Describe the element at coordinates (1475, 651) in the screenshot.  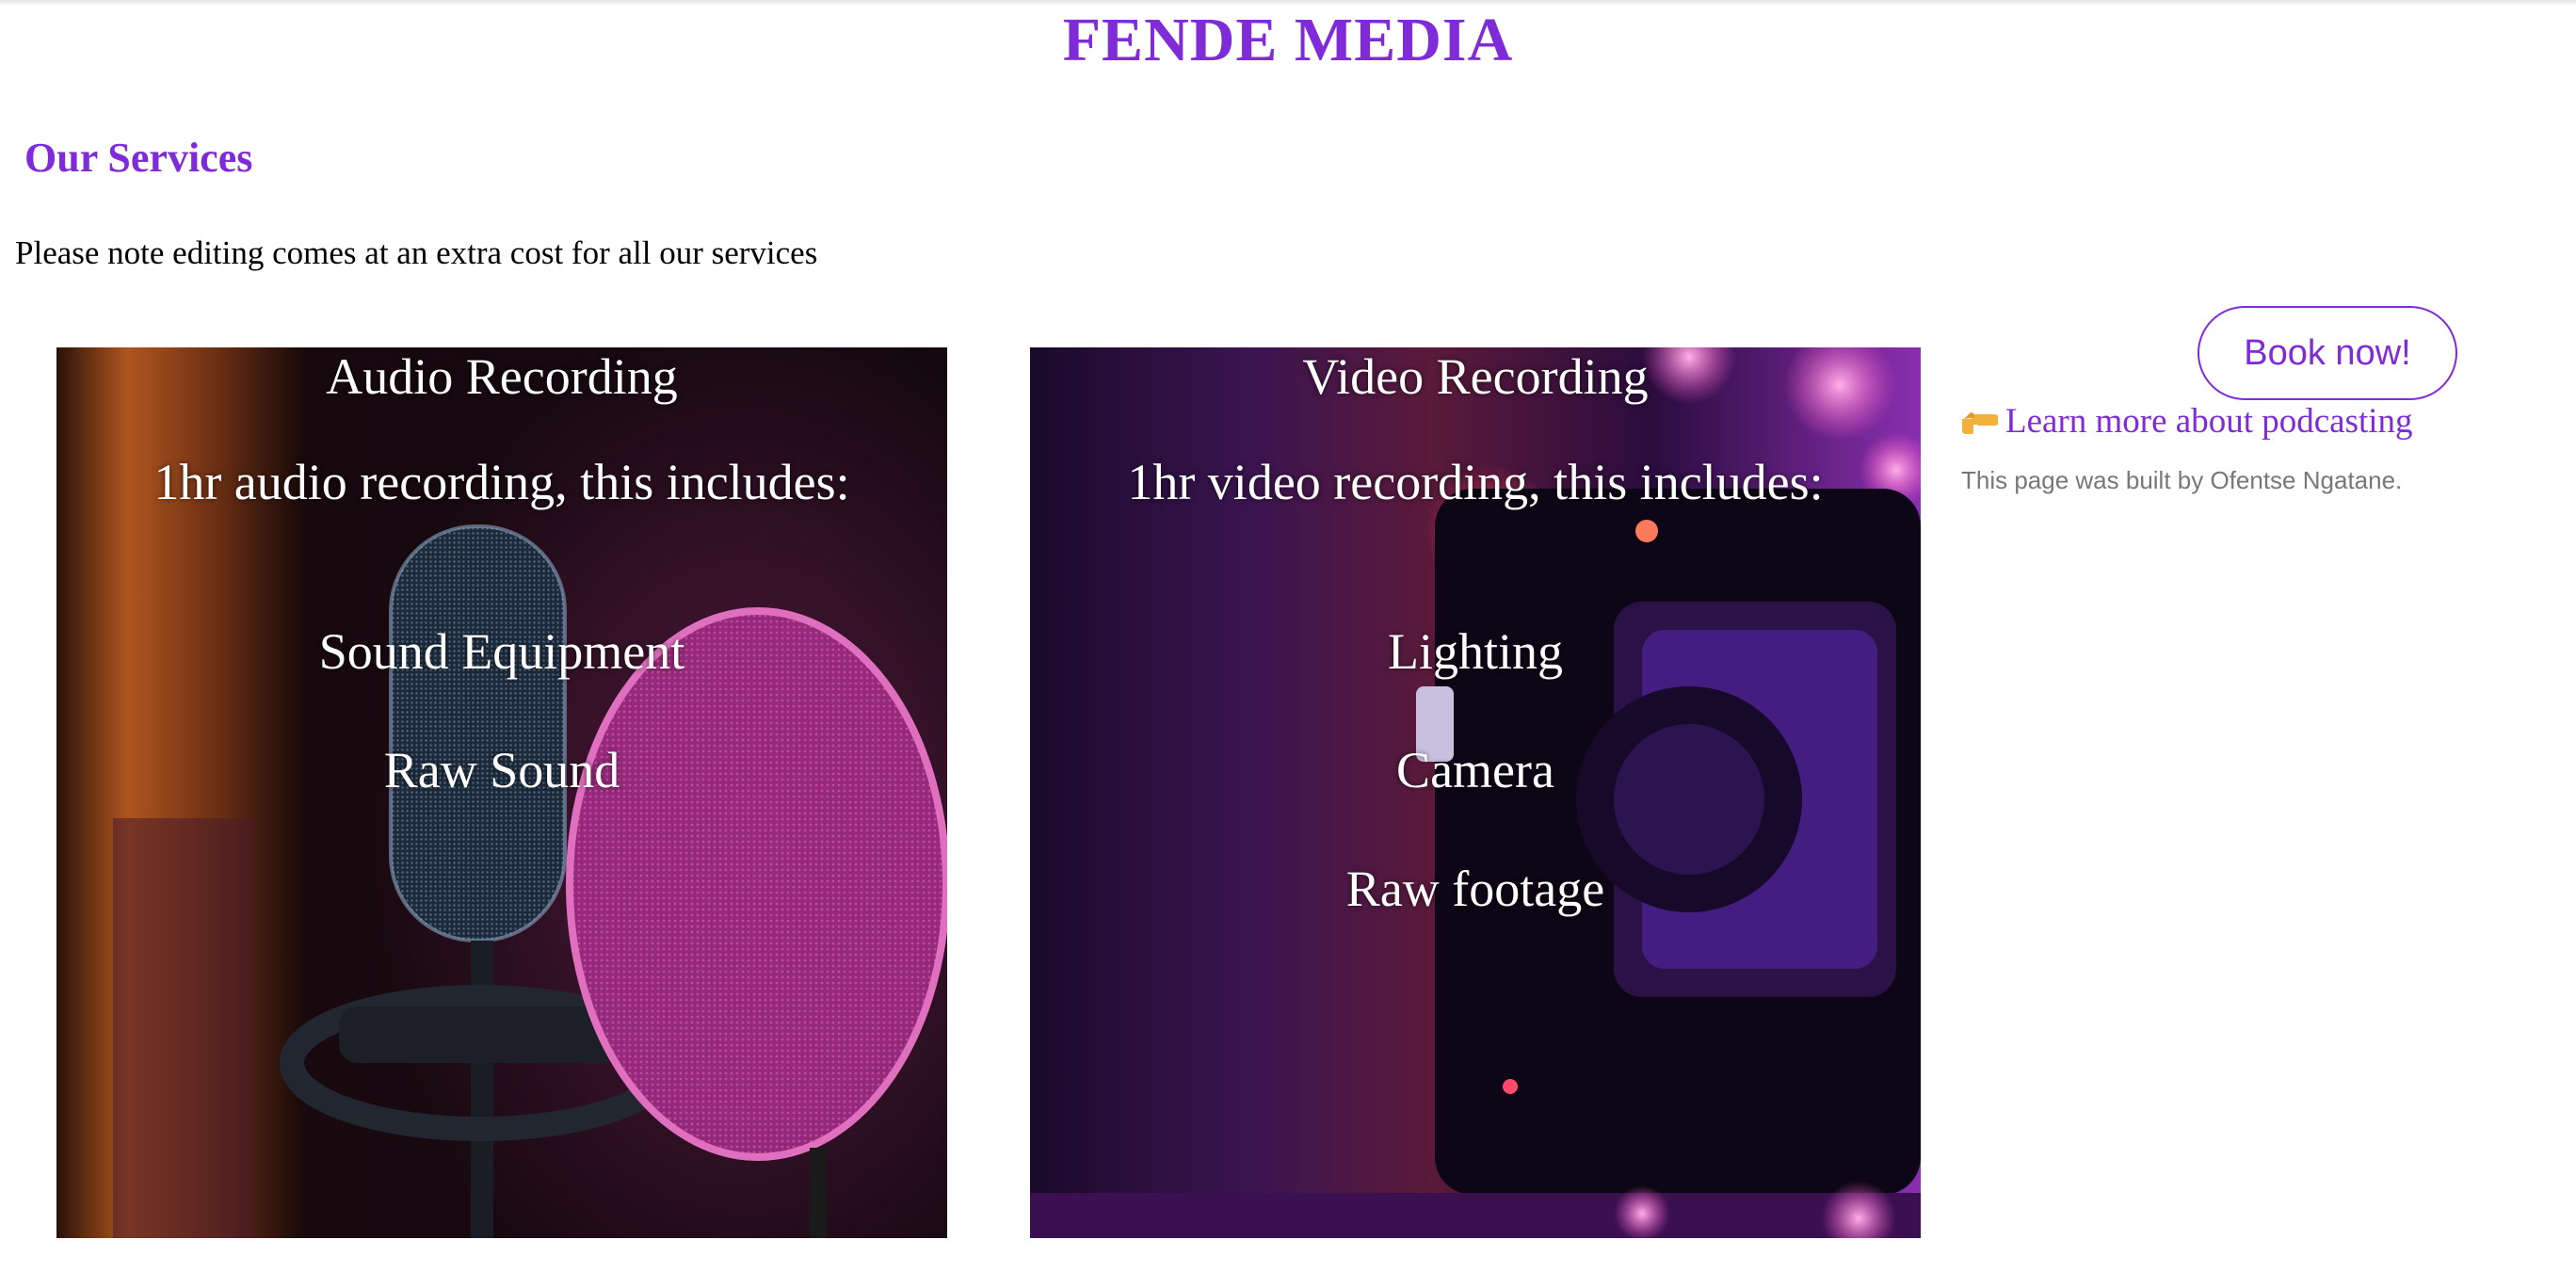
I see `card-item: Lighting` at that location.